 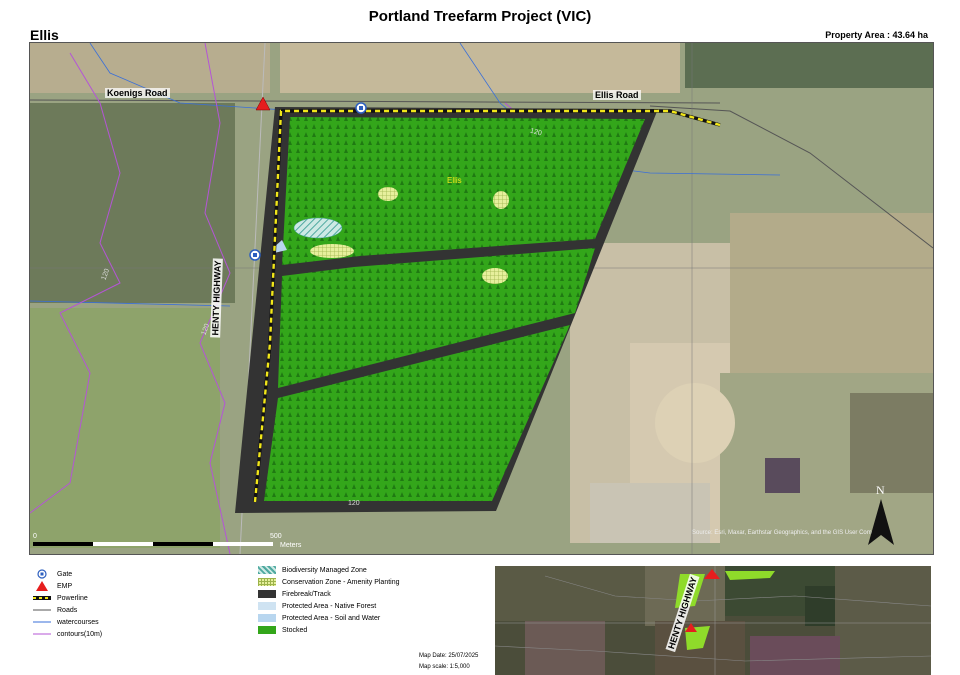 I want to click on powerline-icon, so click(x=42, y=598).